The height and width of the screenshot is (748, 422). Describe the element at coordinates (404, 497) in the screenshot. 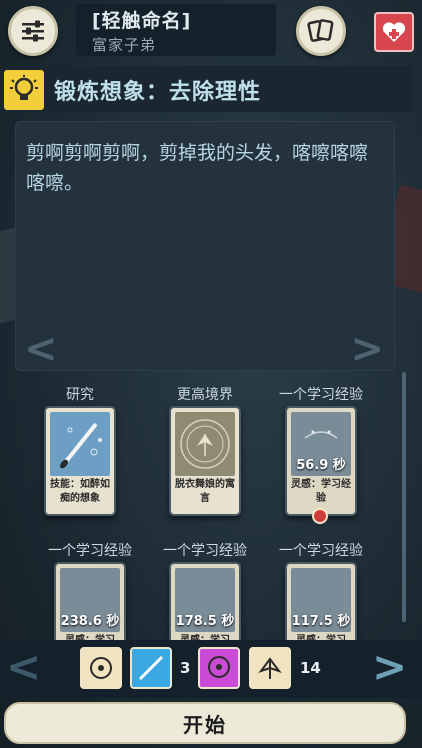

I see `scrollbar` at that location.